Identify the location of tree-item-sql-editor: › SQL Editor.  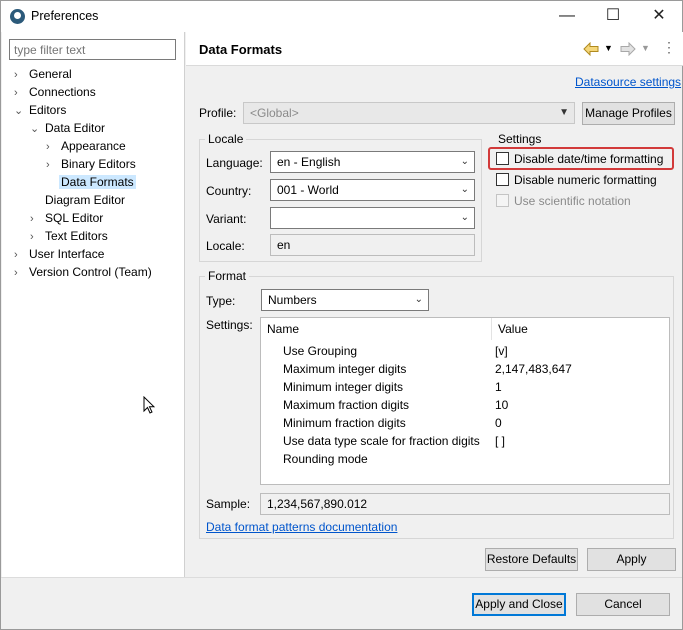
(67, 218).